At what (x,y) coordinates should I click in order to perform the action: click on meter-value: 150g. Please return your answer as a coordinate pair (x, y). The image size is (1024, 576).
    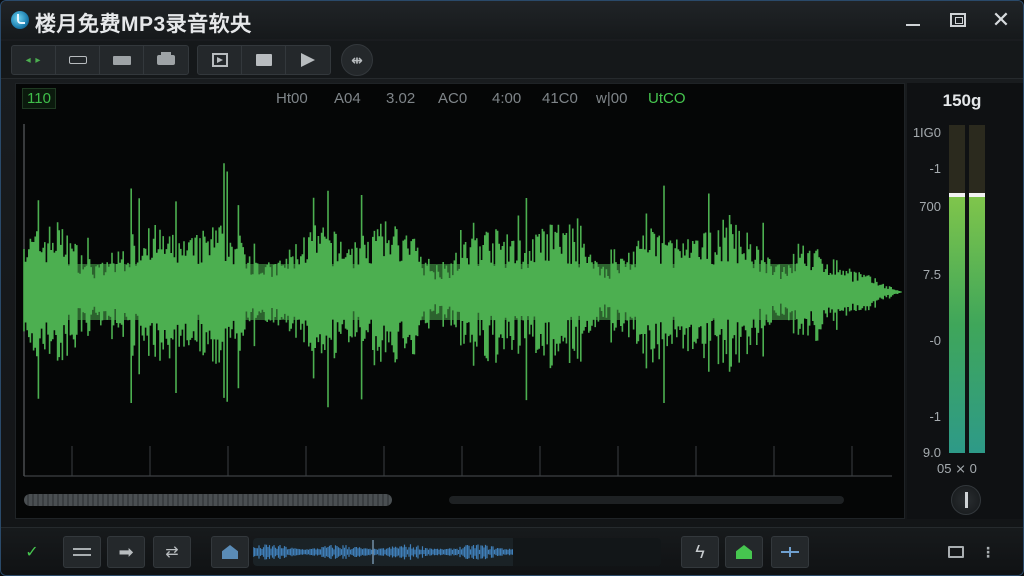
    Looking at the image, I should click on (962, 100).